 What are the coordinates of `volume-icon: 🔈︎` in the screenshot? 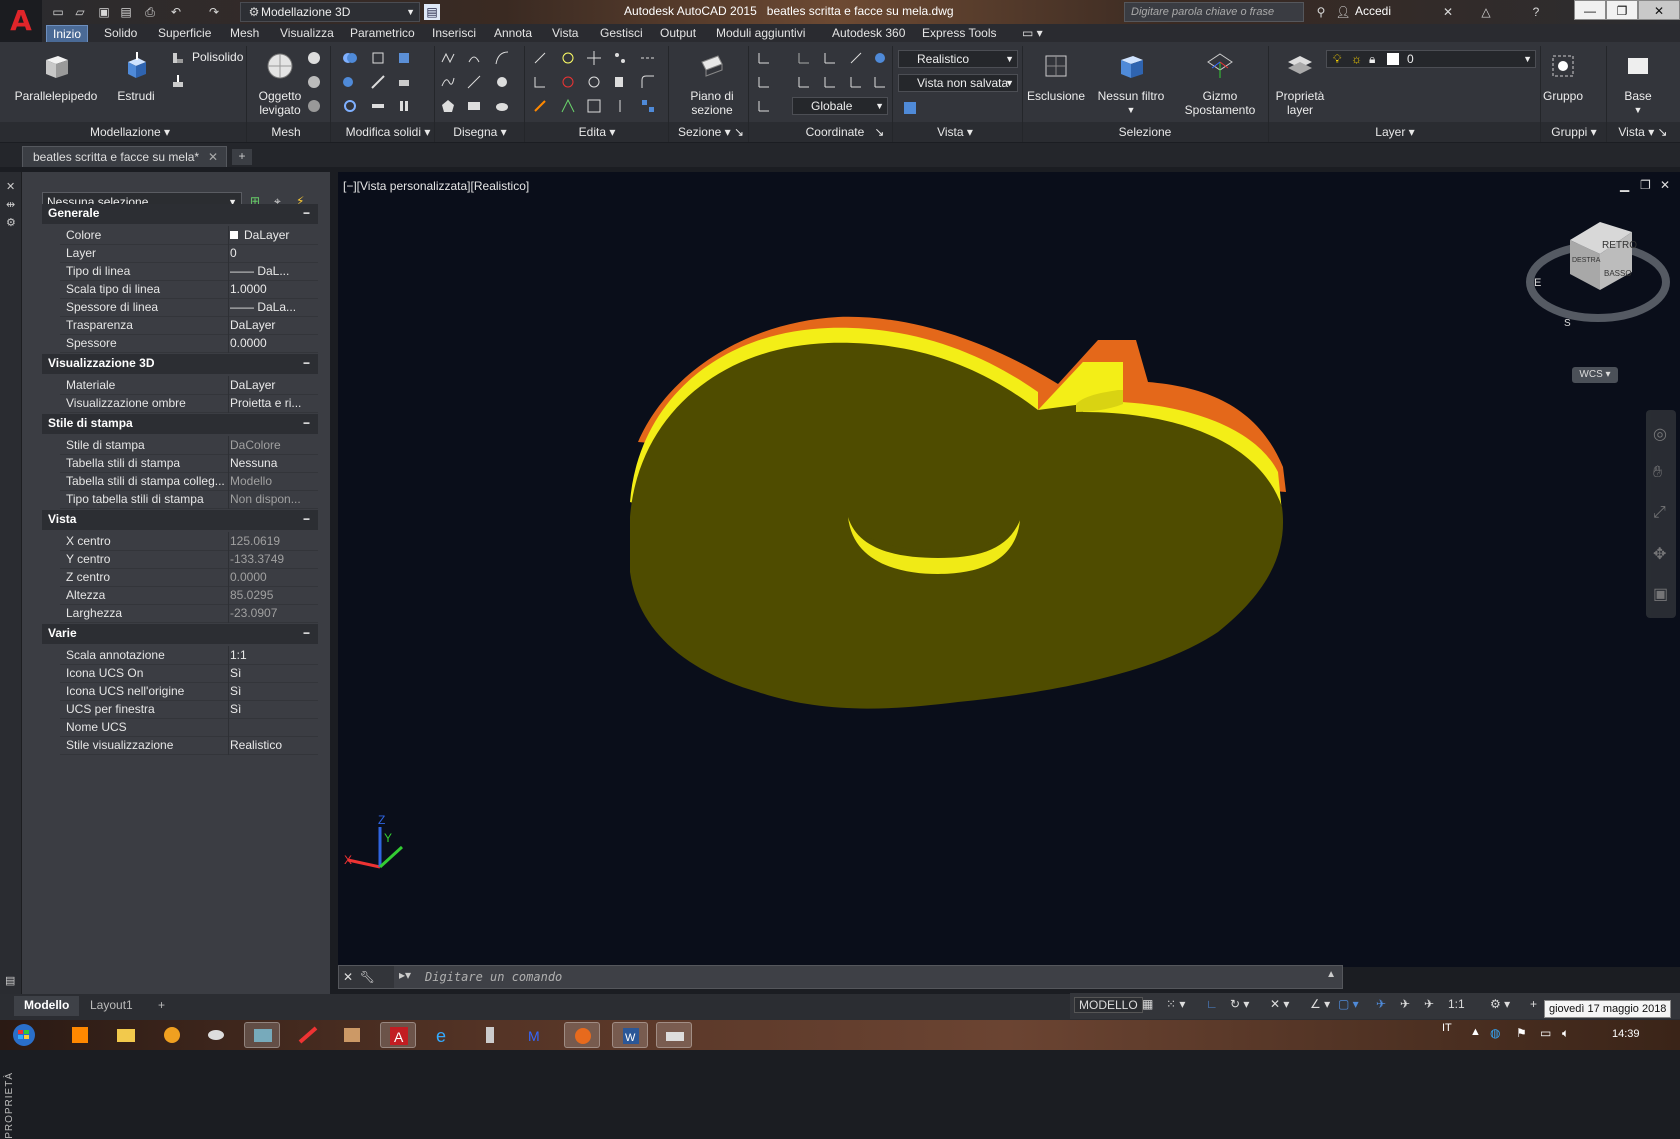 It's located at (1565, 1033).